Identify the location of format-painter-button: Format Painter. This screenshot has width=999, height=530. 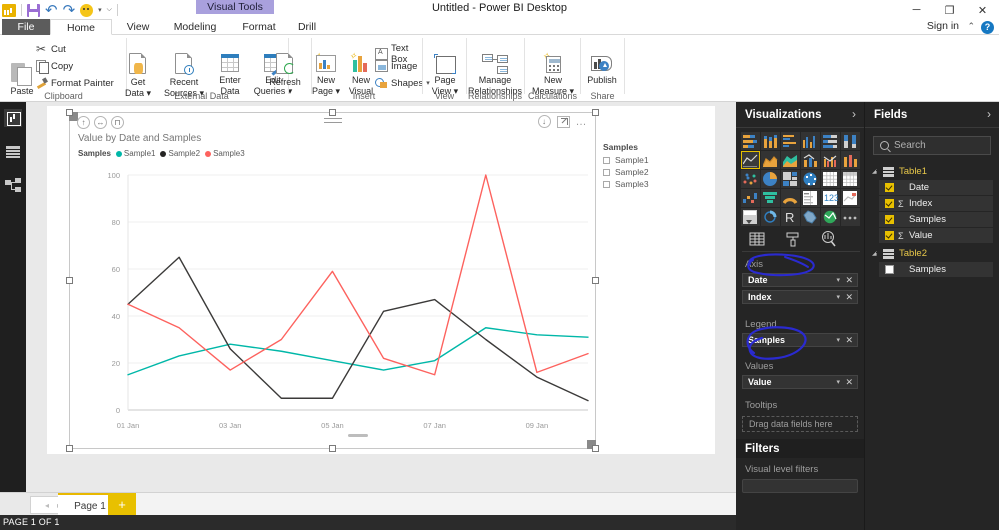
(75, 83).